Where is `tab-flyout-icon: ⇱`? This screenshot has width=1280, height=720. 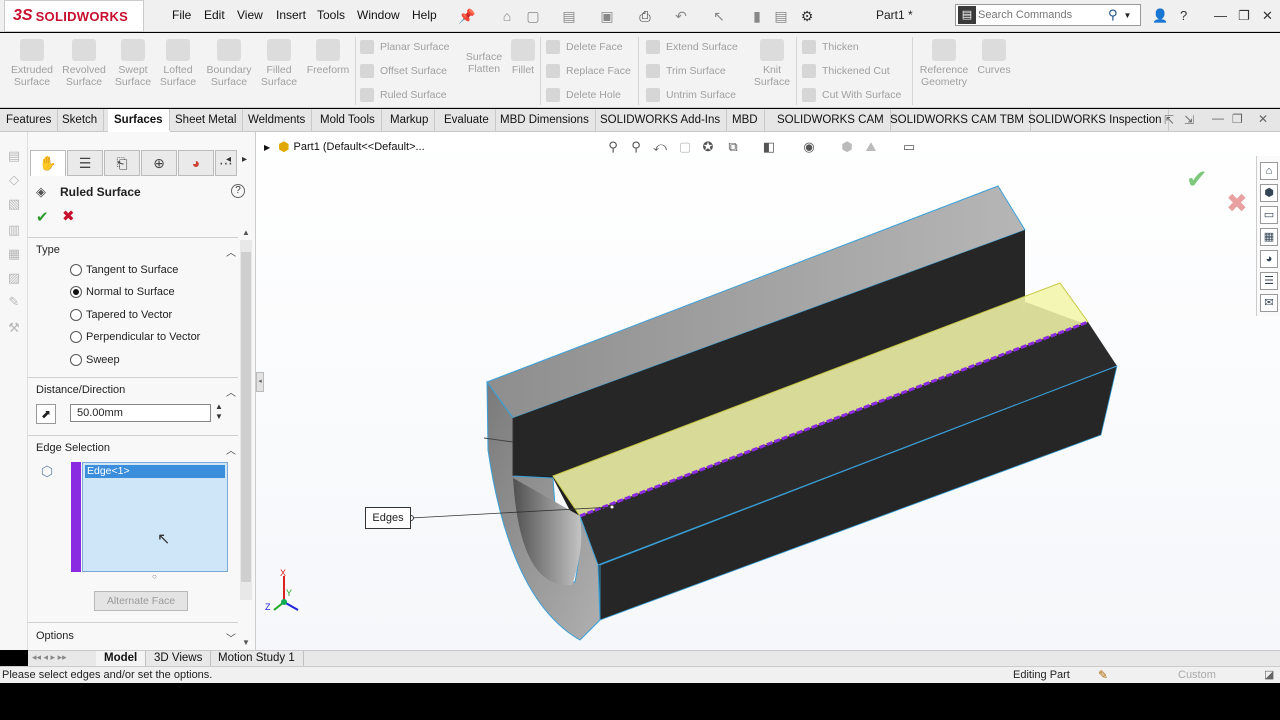
tab-flyout-icon: ⇱ is located at coordinates (1169, 120).